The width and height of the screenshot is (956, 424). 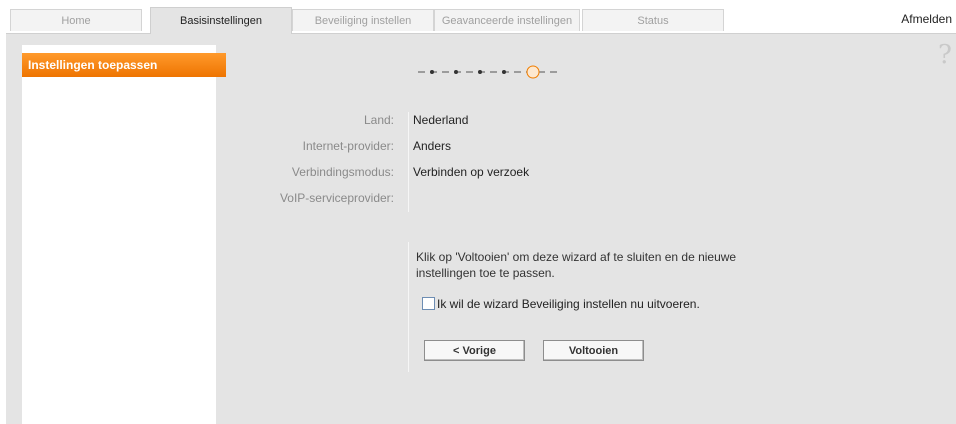 I want to click on wizard-progress-indicator, so click(x=489, y=72).